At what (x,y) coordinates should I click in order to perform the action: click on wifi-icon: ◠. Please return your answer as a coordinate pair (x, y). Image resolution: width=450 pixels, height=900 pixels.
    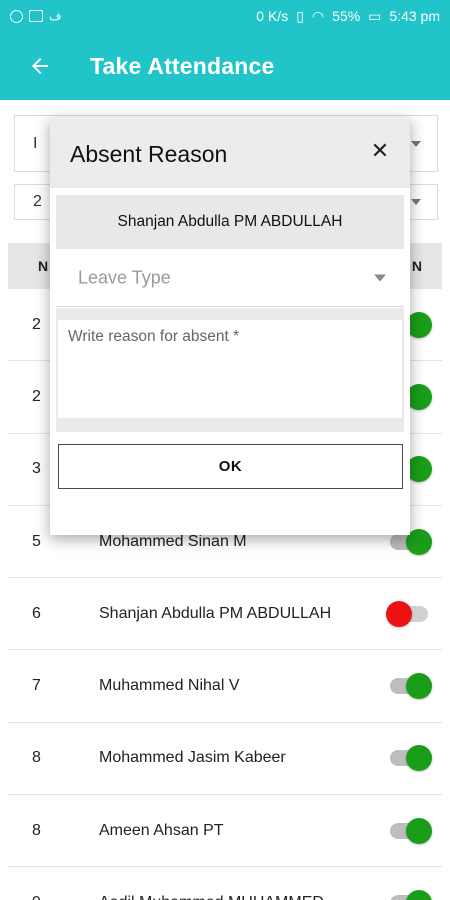
    Looking at the image, I should click on (318, 15).